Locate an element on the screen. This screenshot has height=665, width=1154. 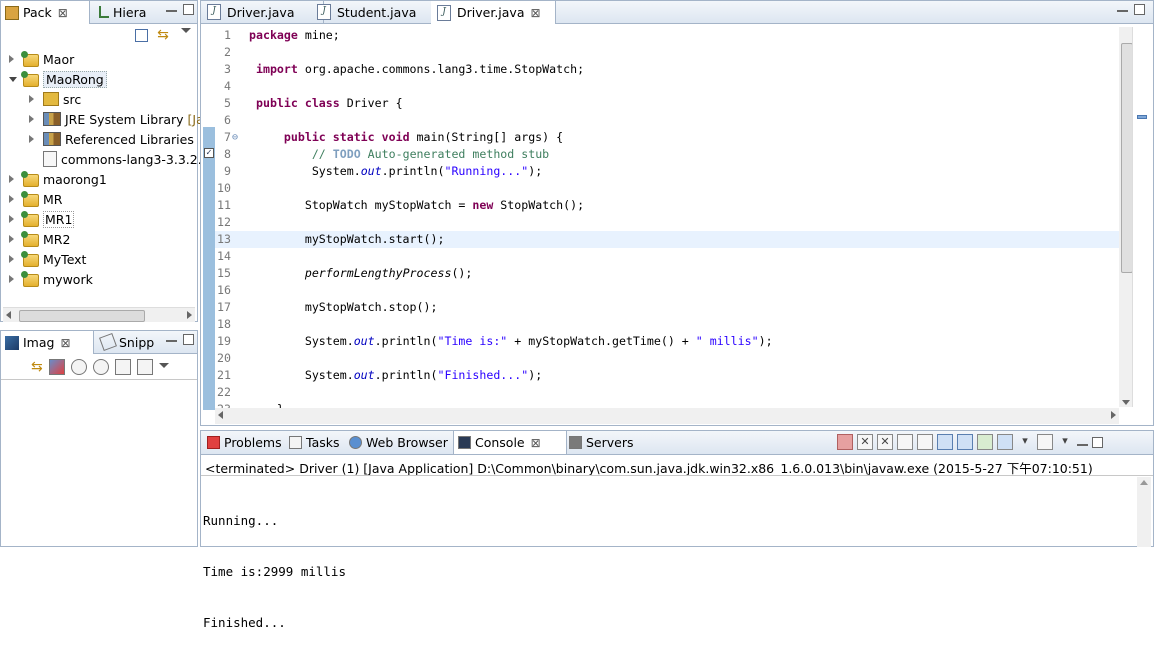
collapse-icon is located at coordinates (13, 79).